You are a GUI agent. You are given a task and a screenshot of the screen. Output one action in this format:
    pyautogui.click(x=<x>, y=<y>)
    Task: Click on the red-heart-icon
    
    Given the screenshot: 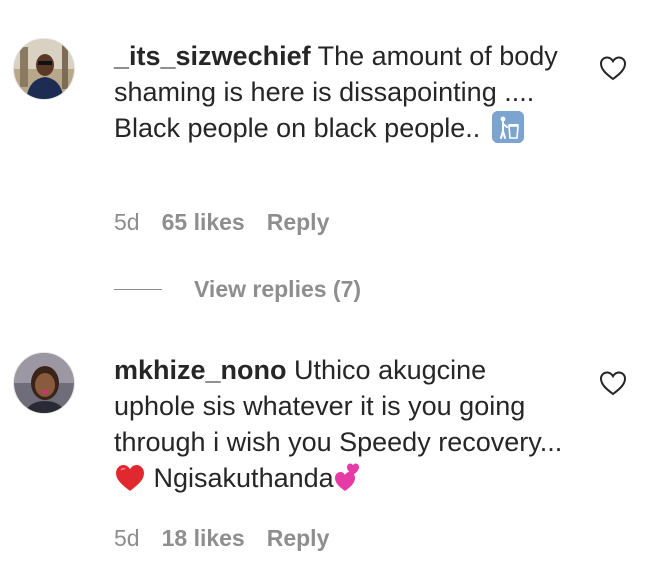 What is the action you would take?
    pyautogui.click(x=130, y=478)
    